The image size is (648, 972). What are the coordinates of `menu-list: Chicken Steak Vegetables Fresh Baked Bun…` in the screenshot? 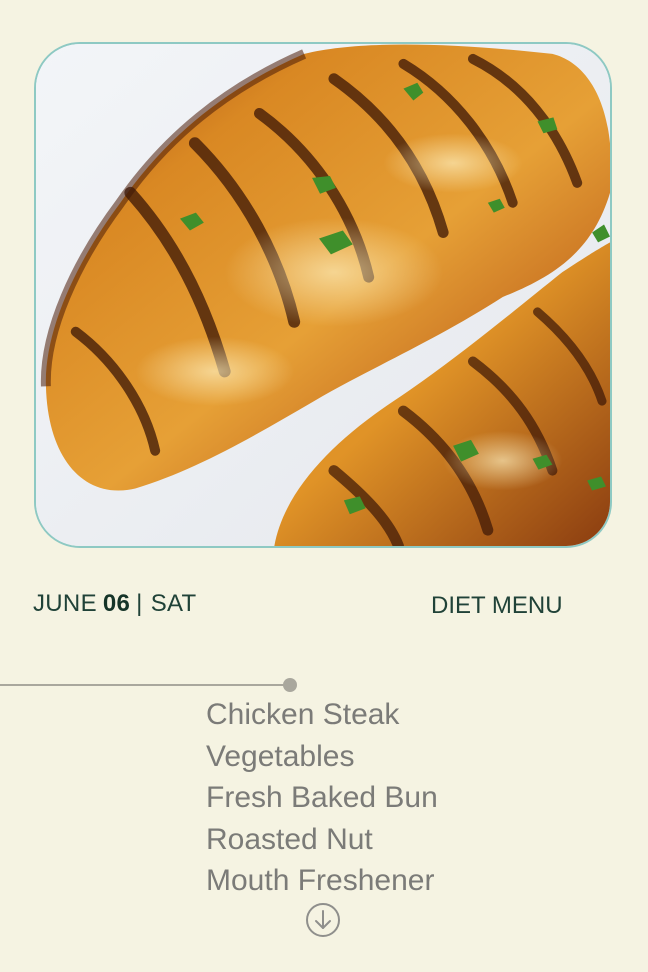 It's located at (322, 798).